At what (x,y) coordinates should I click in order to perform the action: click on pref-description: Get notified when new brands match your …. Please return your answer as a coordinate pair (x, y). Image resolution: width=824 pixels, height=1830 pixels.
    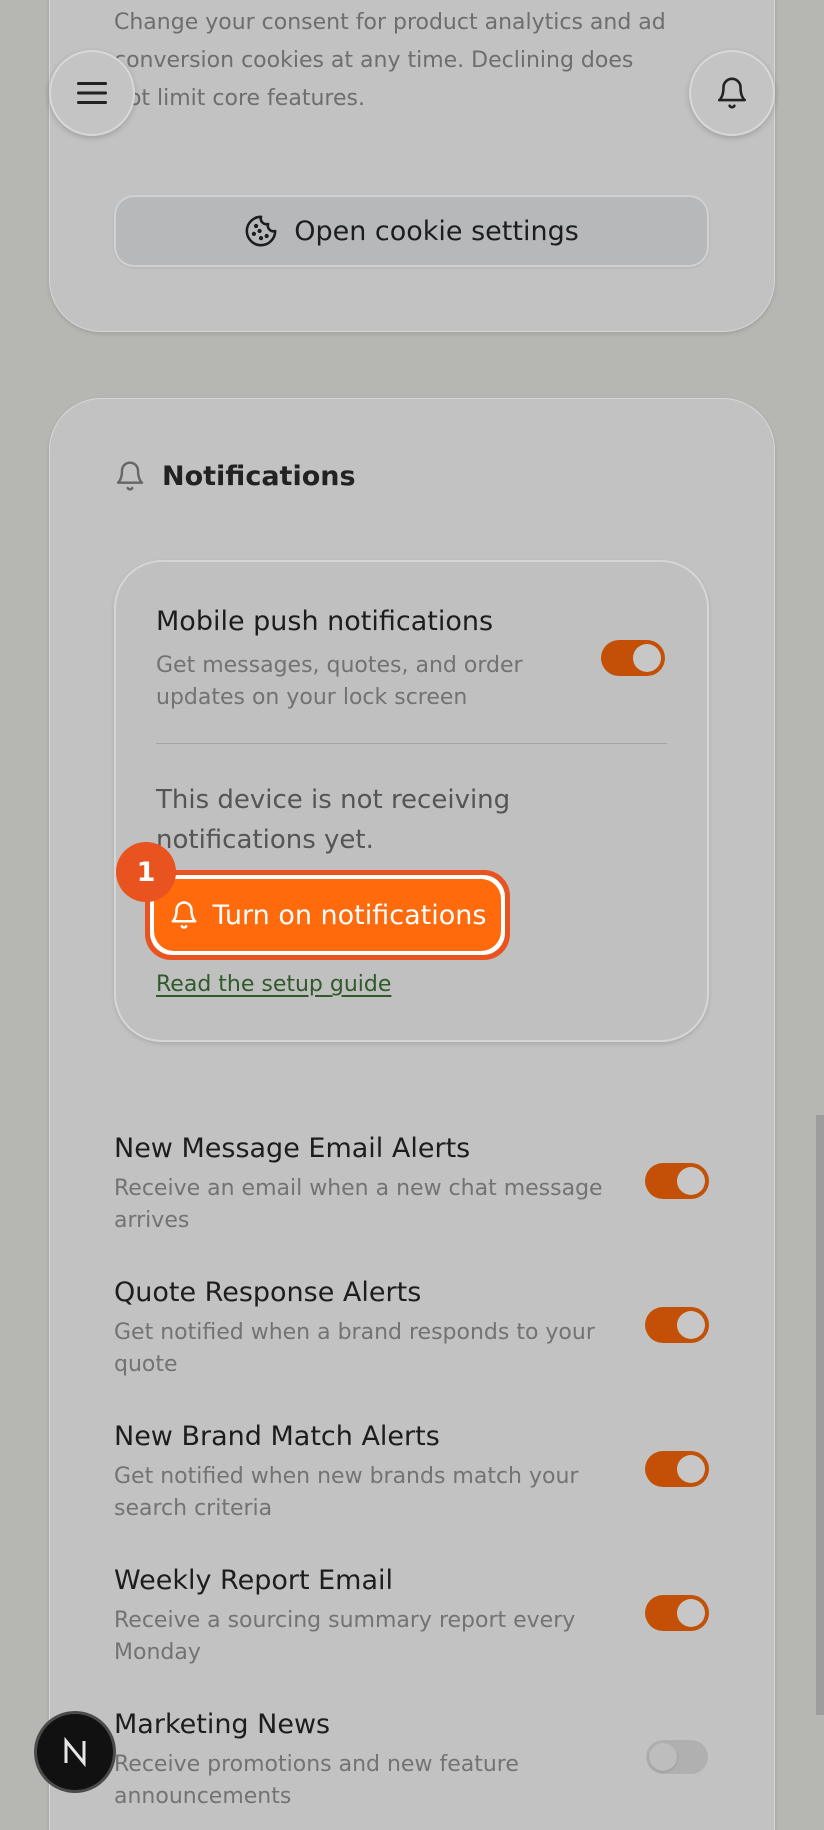
    Looking at the image, I should click on (346, 1492).